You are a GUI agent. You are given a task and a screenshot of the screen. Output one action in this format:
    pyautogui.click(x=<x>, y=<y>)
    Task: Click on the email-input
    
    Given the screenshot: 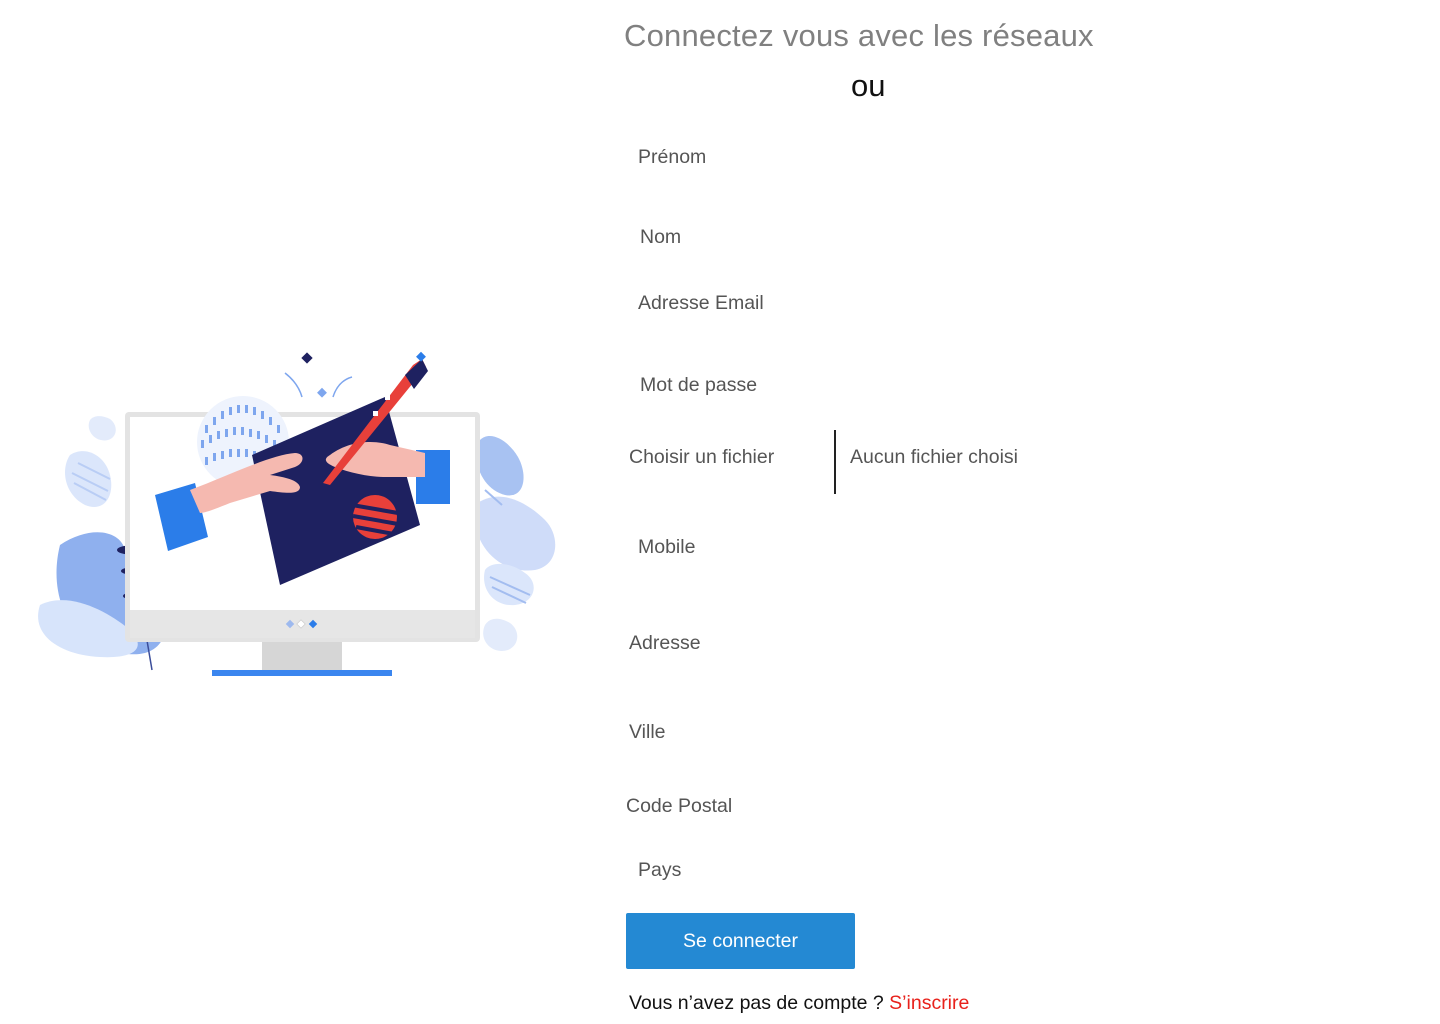 What is the action you would take?
    pyautogui.click(x=848, y=303)
    